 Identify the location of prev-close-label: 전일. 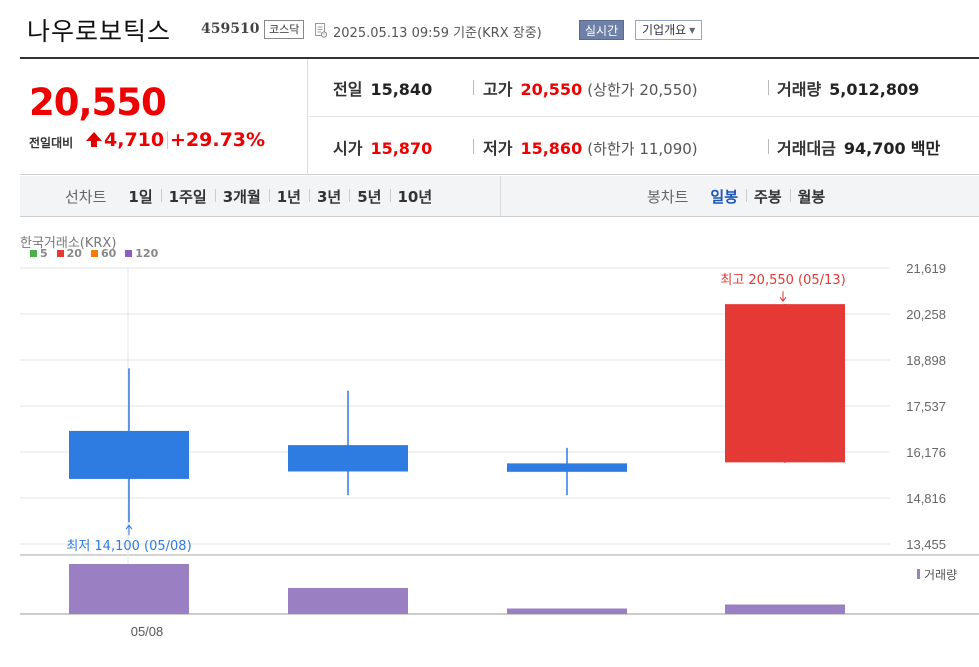
(348, 89).